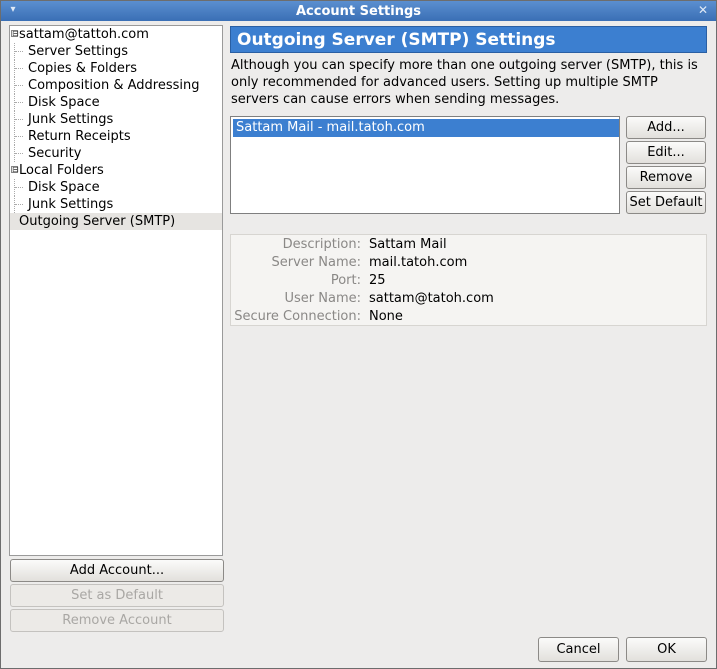 The height and width of the screenshot is (669, 717). I want to click on description-value: Sattam Mail, so click(408, 244).